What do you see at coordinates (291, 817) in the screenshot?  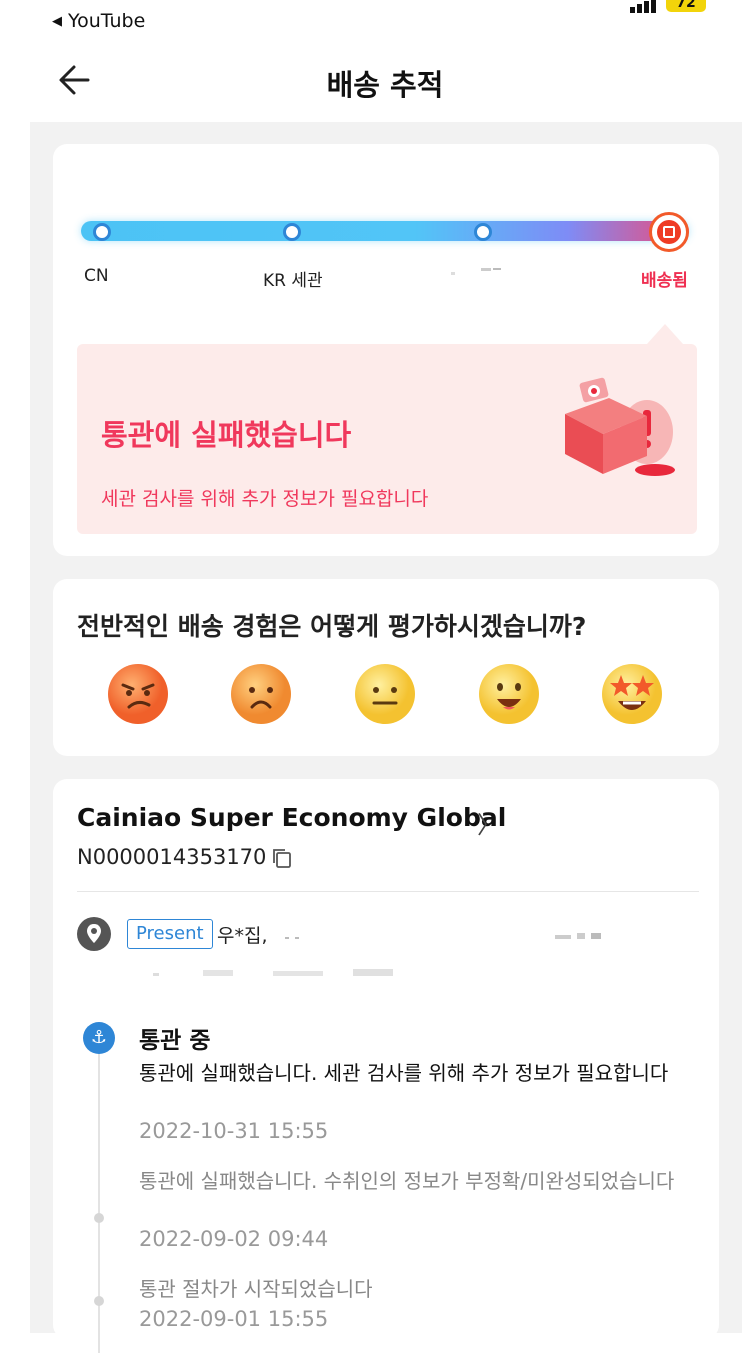 I see `carrier-name: Cainiao Super Economy Global` at bounding box center [291, 817].